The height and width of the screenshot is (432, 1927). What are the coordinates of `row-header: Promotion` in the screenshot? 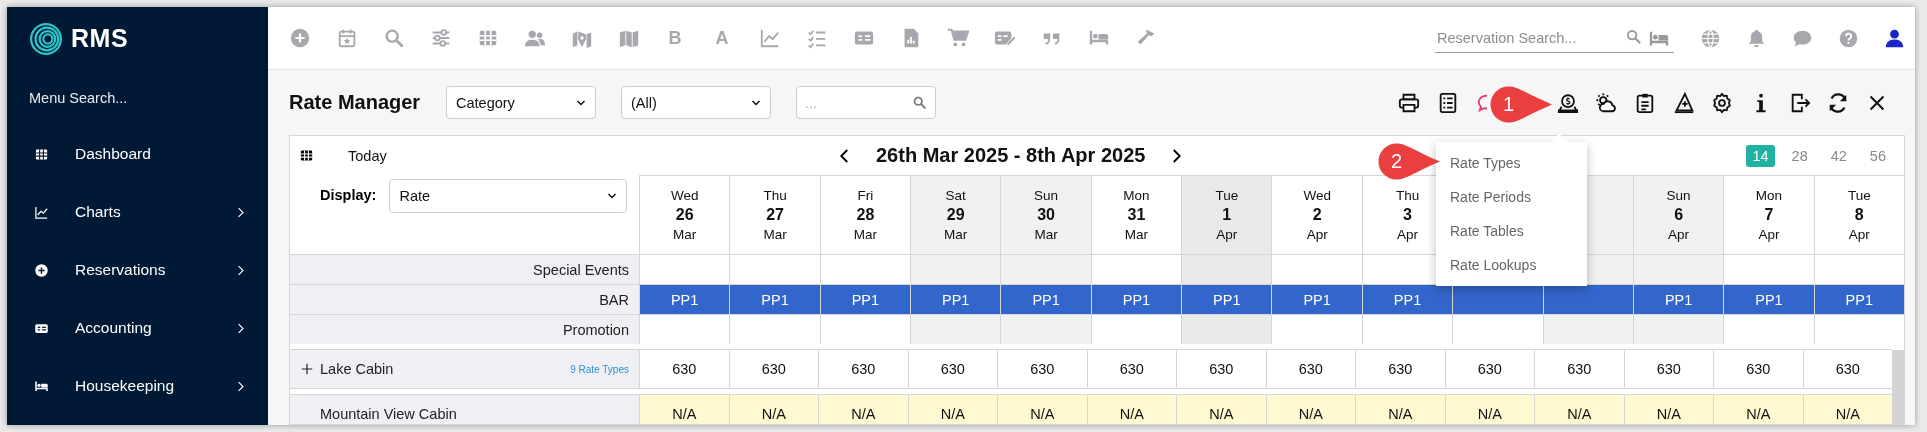 It's located at (464, 329).